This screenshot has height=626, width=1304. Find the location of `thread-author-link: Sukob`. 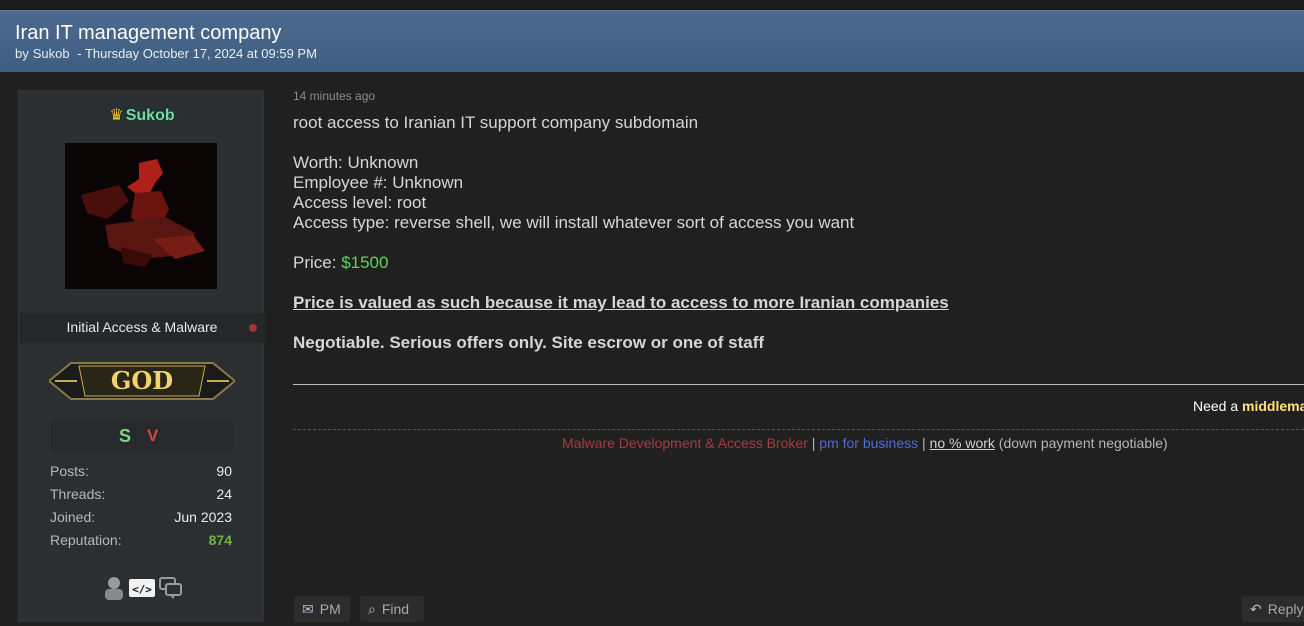

thread-author-link: Sukob is located at coordinates (51, 53).